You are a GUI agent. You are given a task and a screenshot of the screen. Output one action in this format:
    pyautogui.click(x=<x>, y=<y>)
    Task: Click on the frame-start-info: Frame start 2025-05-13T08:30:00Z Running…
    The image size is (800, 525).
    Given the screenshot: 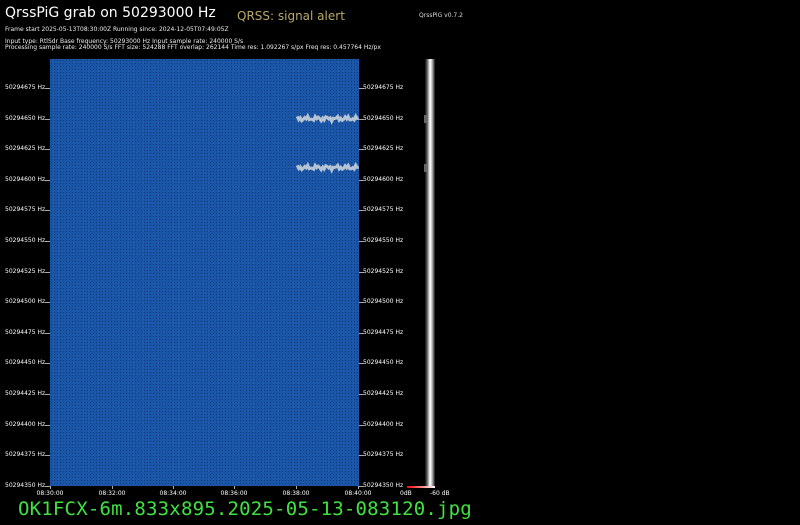 What is the action you would take?
    pyautogui.click(x=117, y=29)
    